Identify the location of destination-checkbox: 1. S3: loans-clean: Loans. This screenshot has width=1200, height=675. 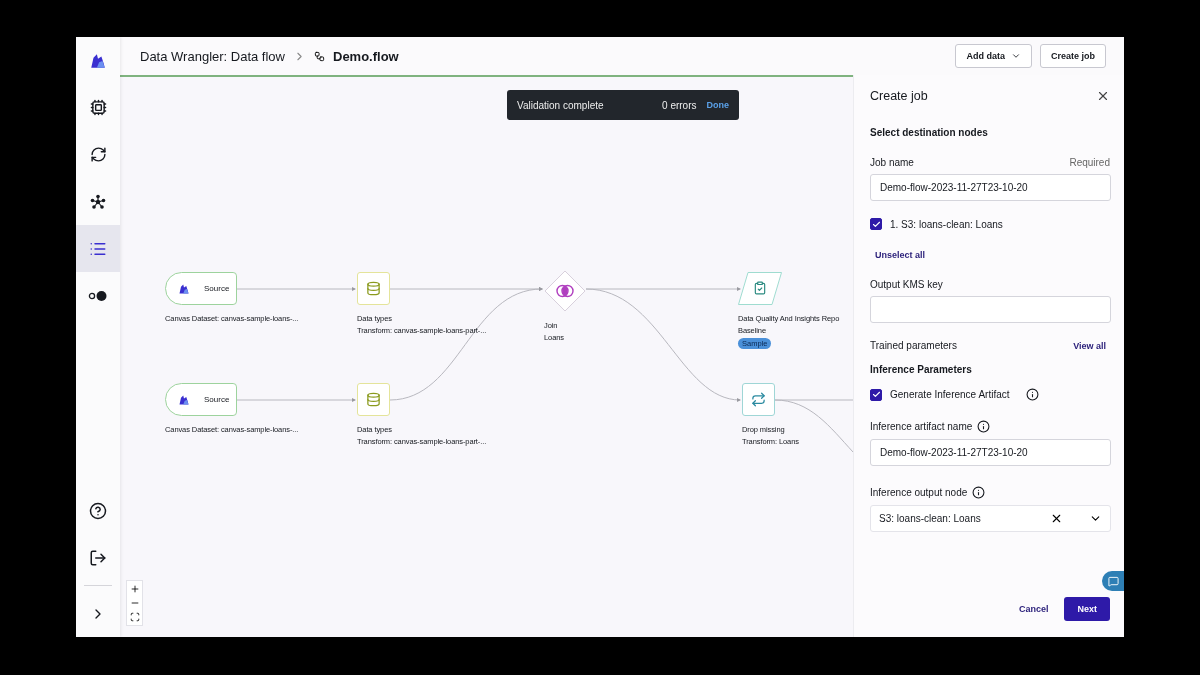
(990, 224).